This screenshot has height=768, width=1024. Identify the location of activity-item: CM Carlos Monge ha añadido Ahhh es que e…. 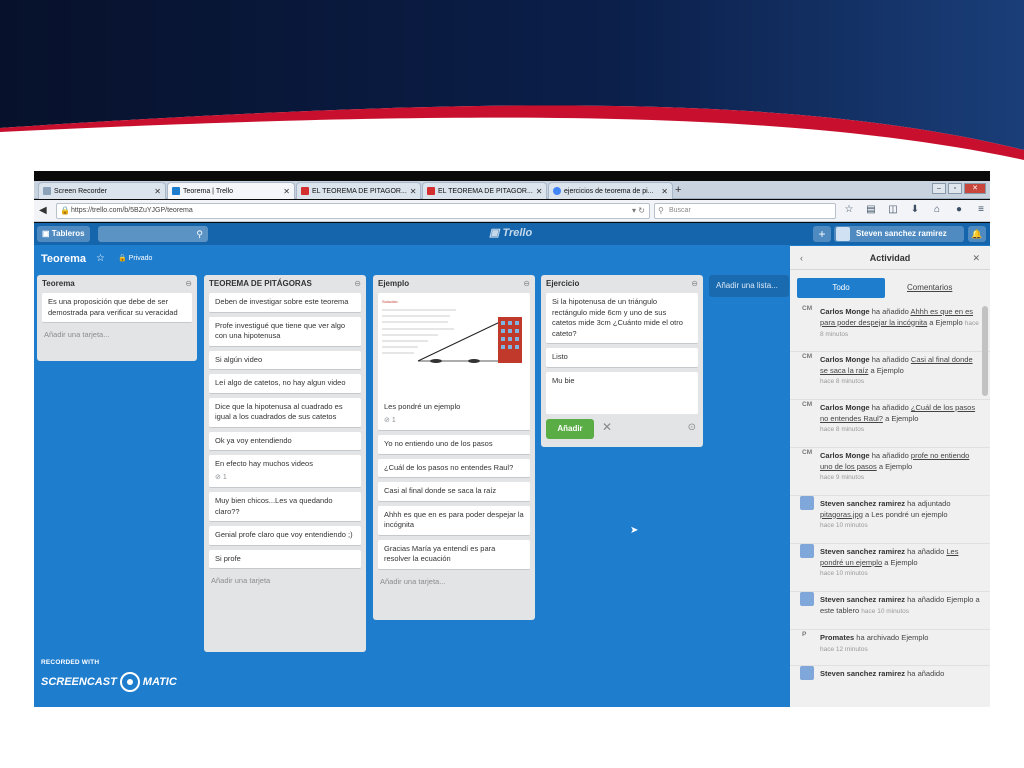
(890, 328).